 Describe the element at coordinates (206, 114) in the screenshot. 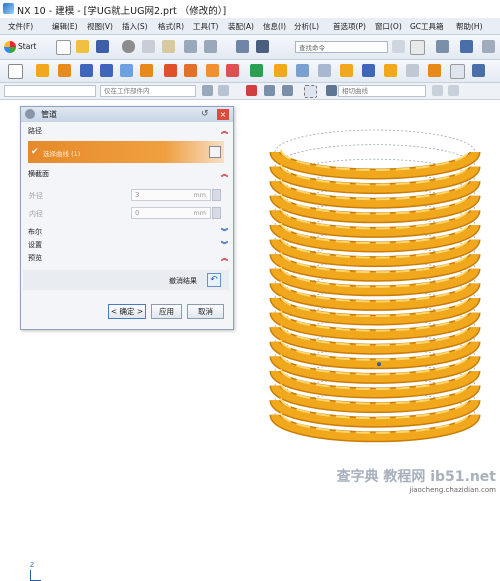

I see `reset-icon: ↺` at that location.